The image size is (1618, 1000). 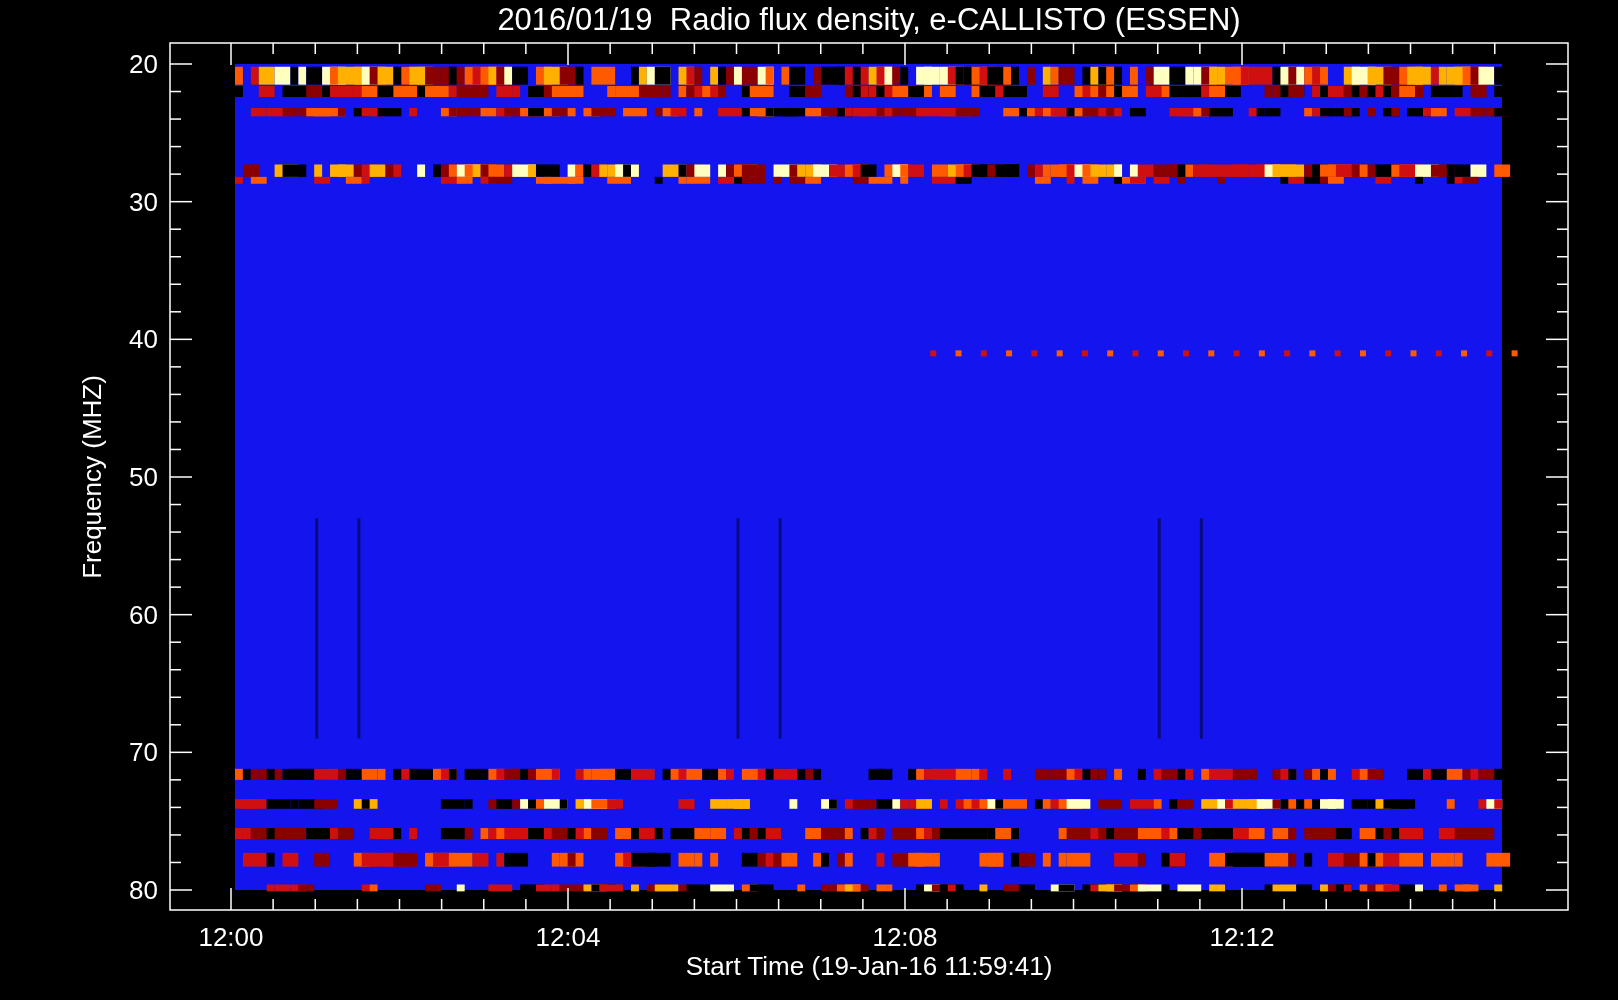 What do you see at coordinates (1242, 937) in the screenshot?
I see `x-tick-label: 12:12` at bounding box center [1242, 937].